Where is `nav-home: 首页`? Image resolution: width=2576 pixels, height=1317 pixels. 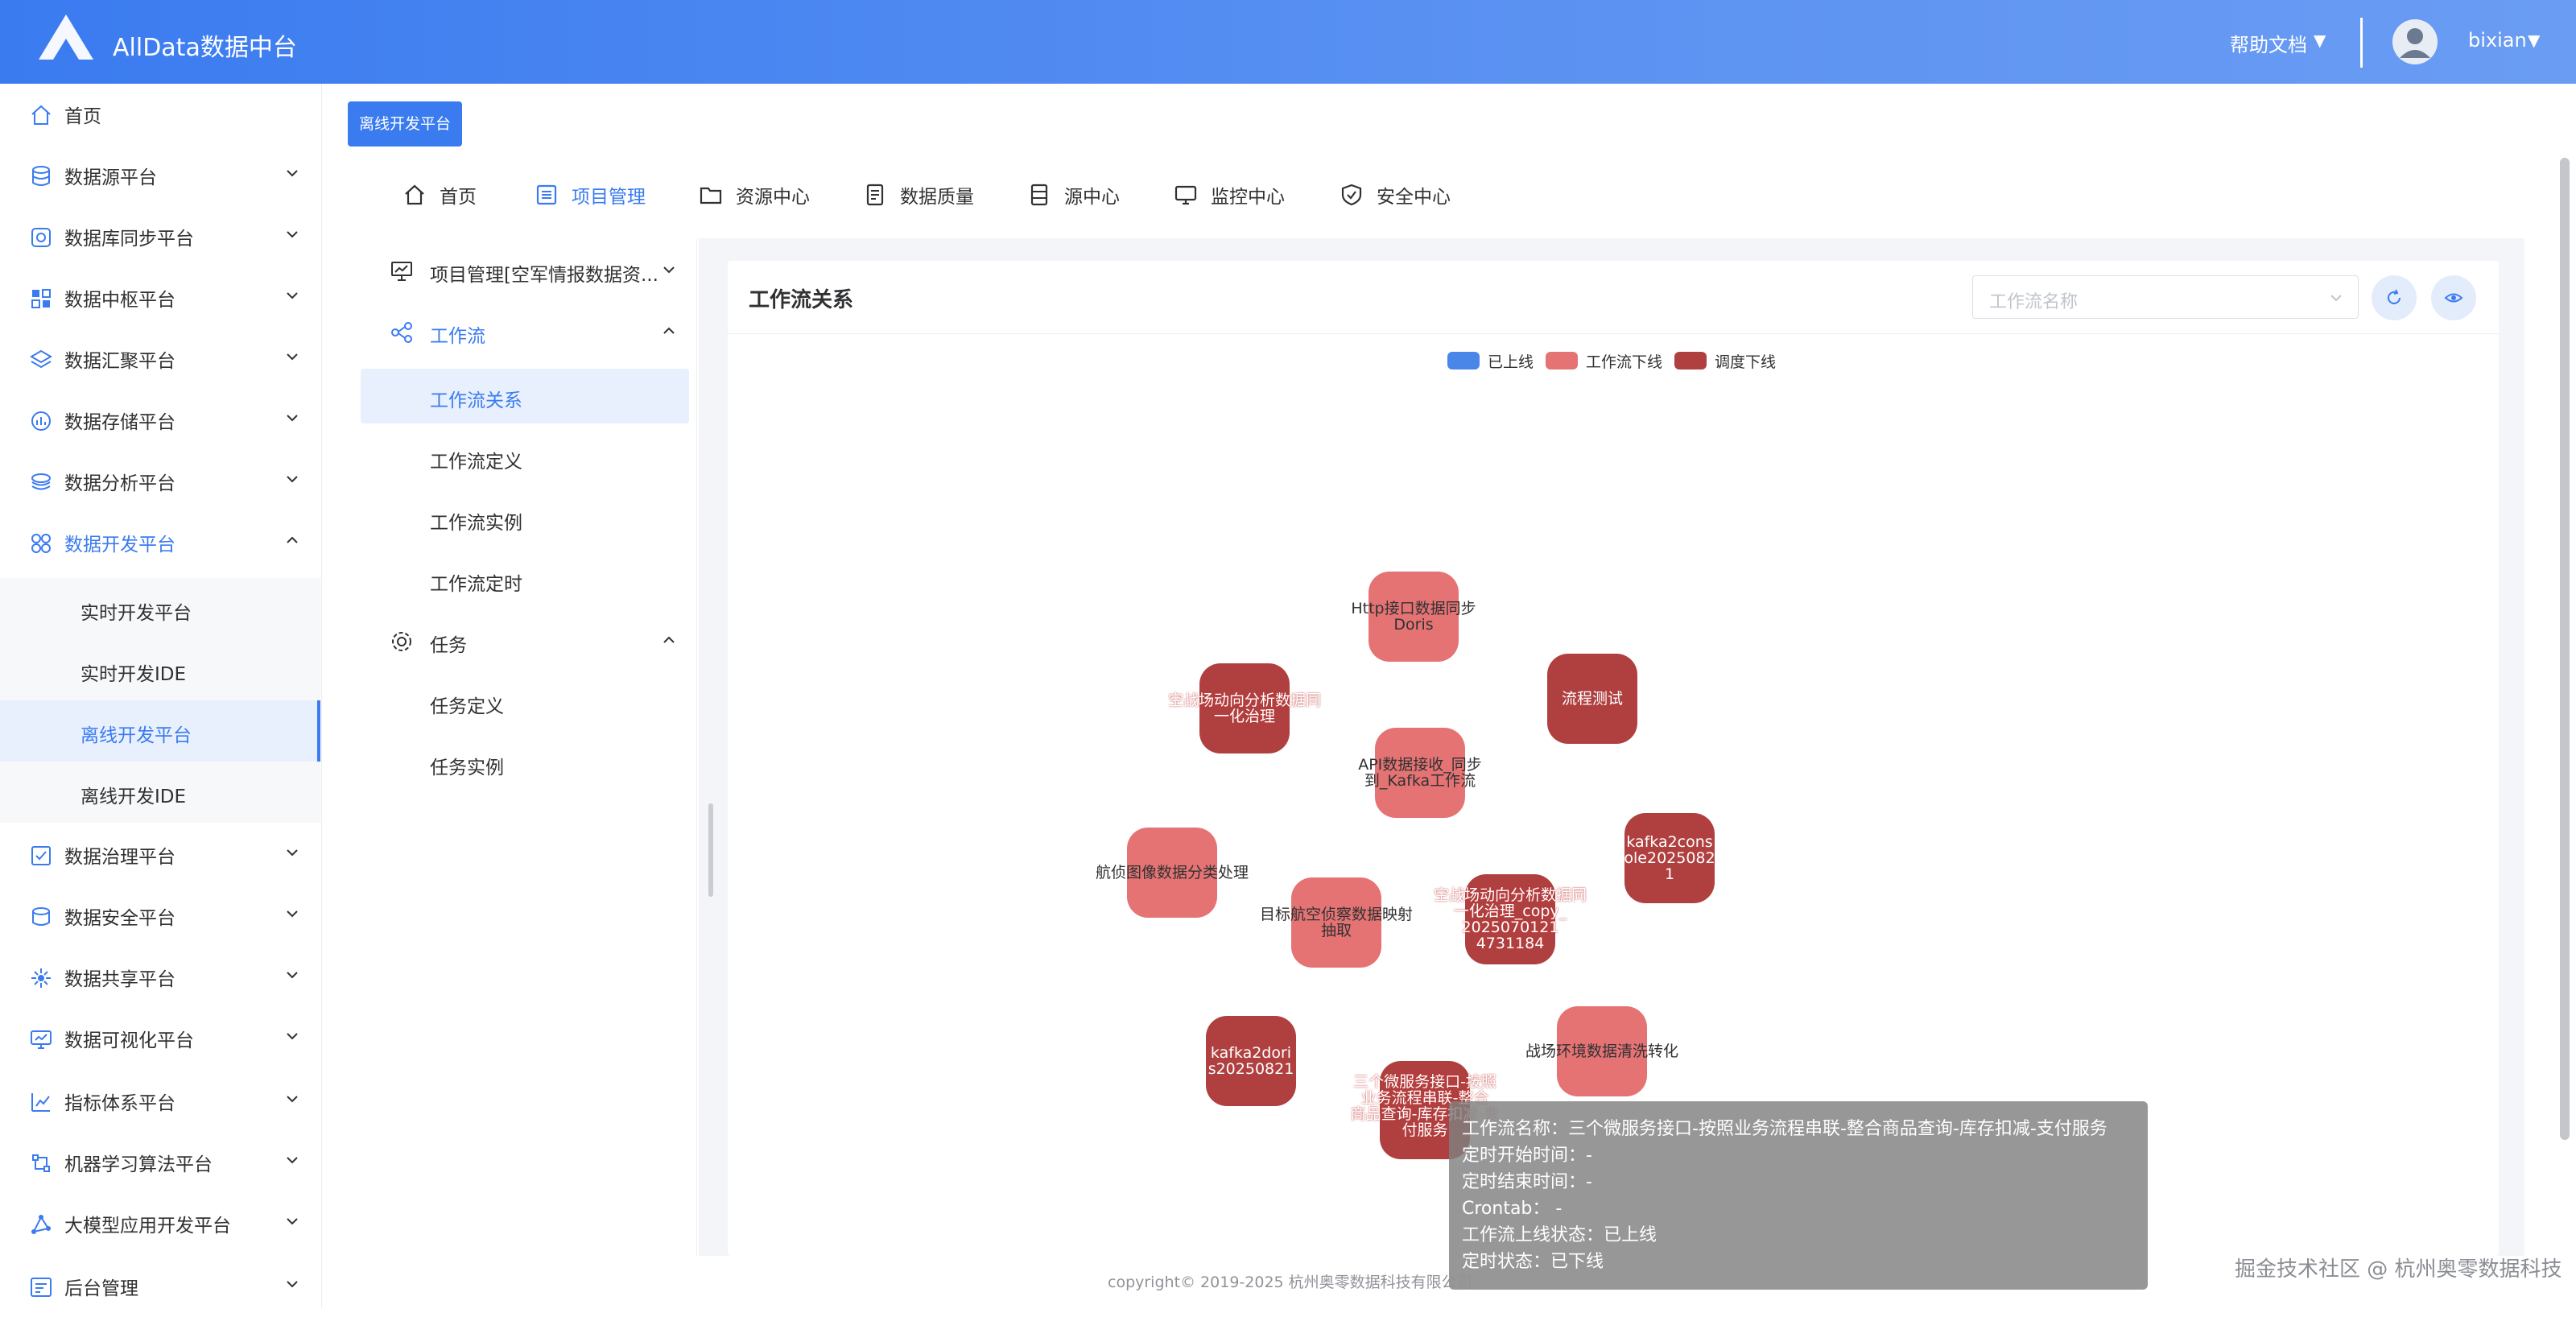 nav-home: 首页 is located at coordinates (439, 195).